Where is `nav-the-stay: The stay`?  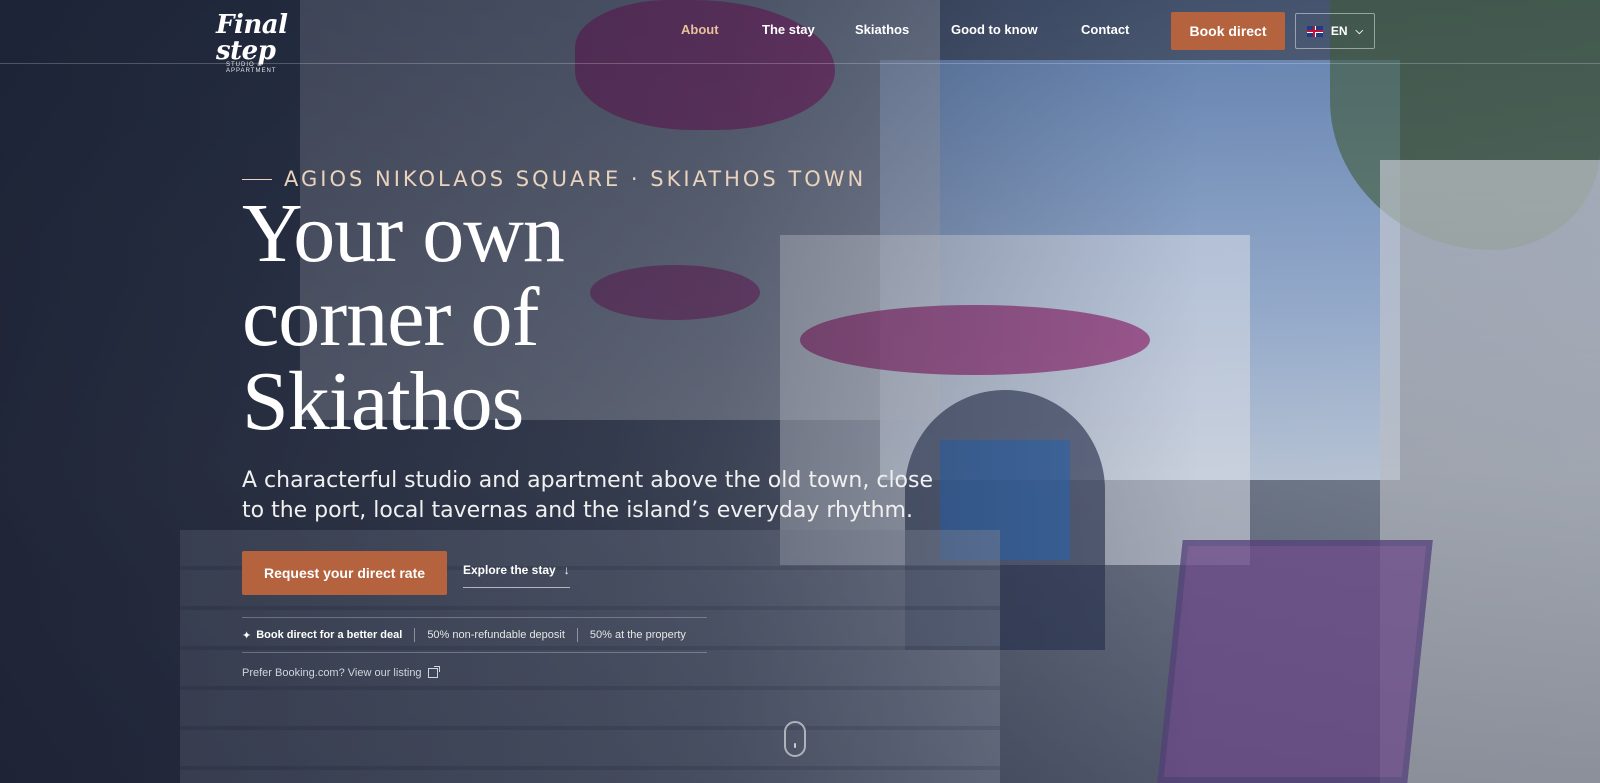
nav-the-stay: The stay is located at coordinates (788, 29).